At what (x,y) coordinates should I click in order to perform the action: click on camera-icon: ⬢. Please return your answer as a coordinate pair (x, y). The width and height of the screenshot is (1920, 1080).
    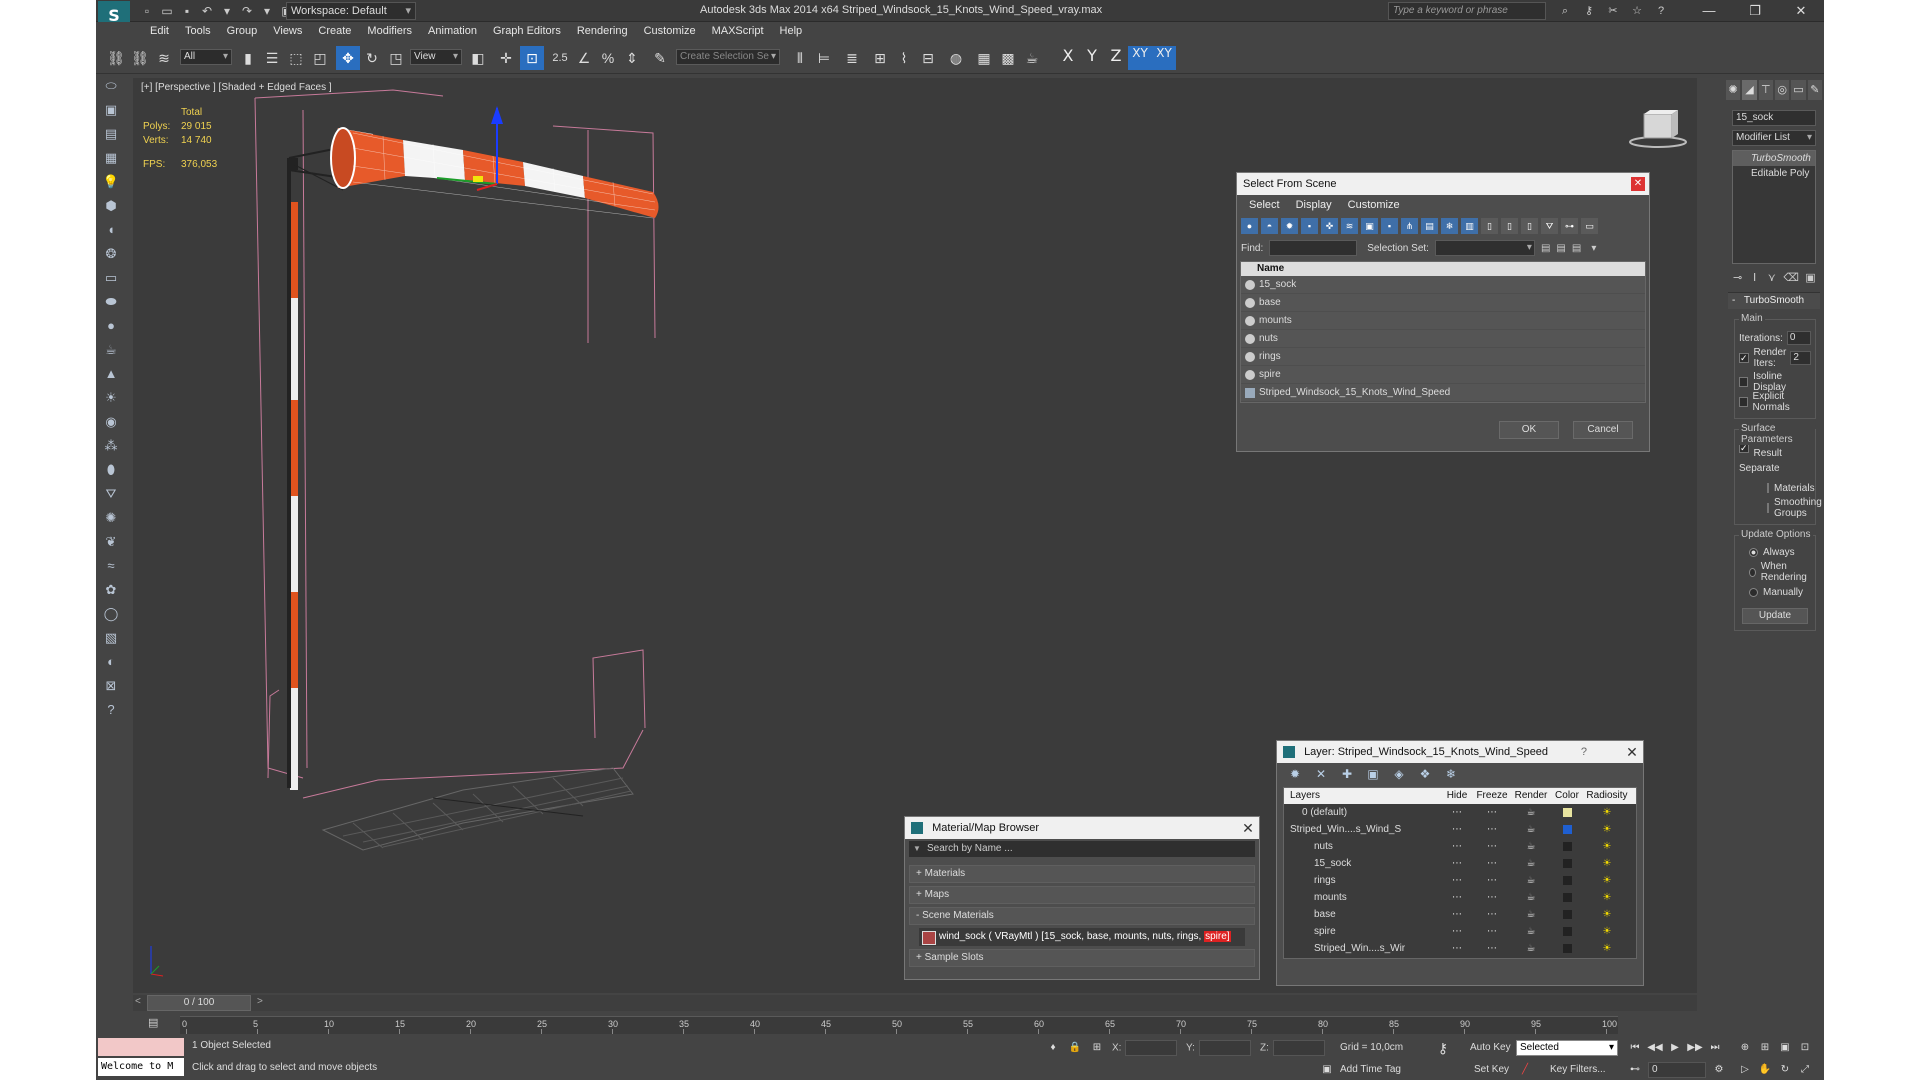
    Looking at the image, I should click on (111, 206).